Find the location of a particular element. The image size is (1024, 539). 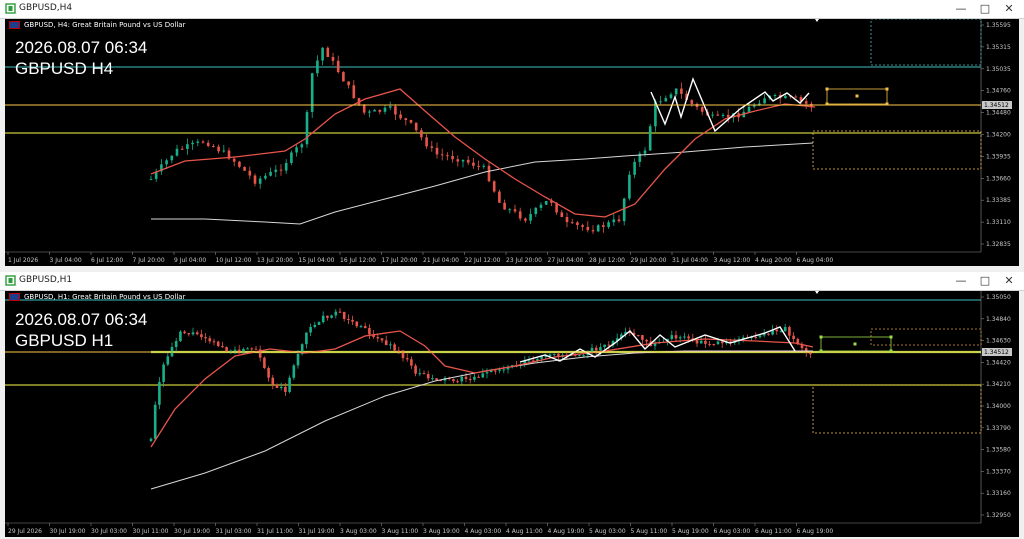

time-tick-label: 30 Jul 19:00 is located at coordinates (192, 531).